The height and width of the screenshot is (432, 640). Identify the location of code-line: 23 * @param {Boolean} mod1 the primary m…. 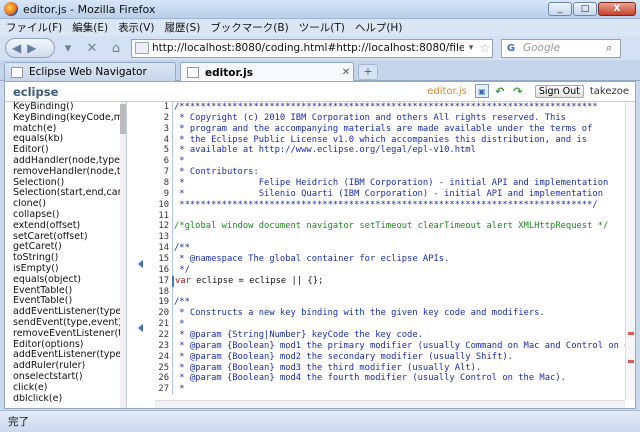
(390, 346).